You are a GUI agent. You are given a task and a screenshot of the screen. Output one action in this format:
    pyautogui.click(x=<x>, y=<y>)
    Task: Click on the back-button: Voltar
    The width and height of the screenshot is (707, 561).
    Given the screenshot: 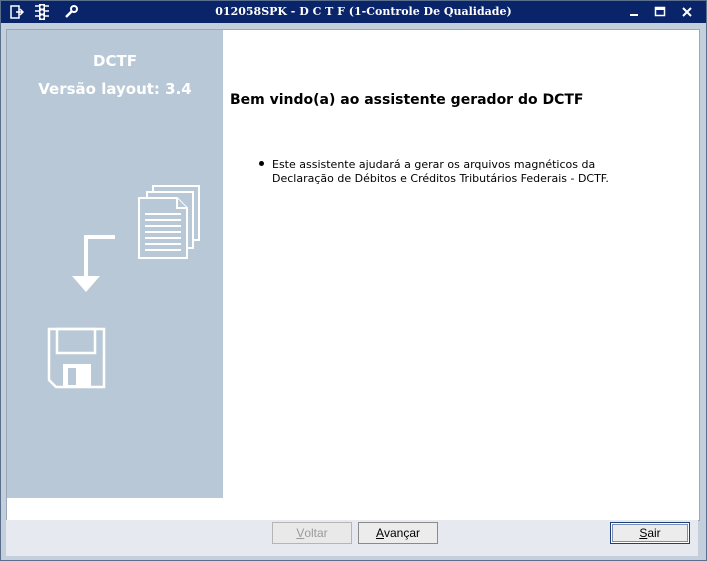 What is the action you would take?
    pyautogui.click(x=312, y=533)
    